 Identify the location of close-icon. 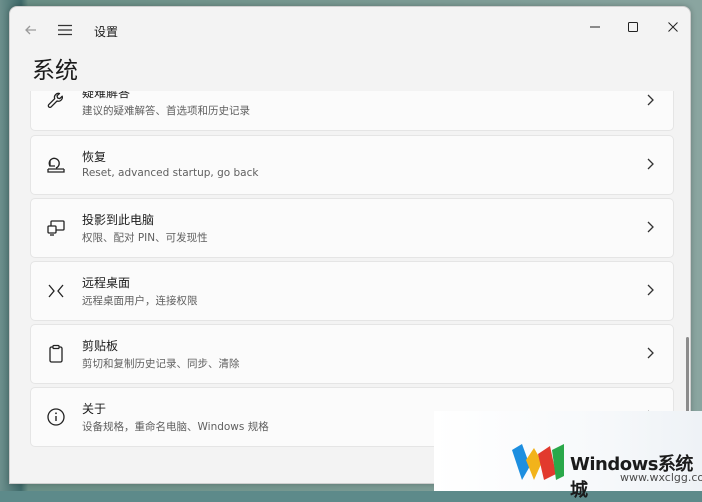
(672, 27).